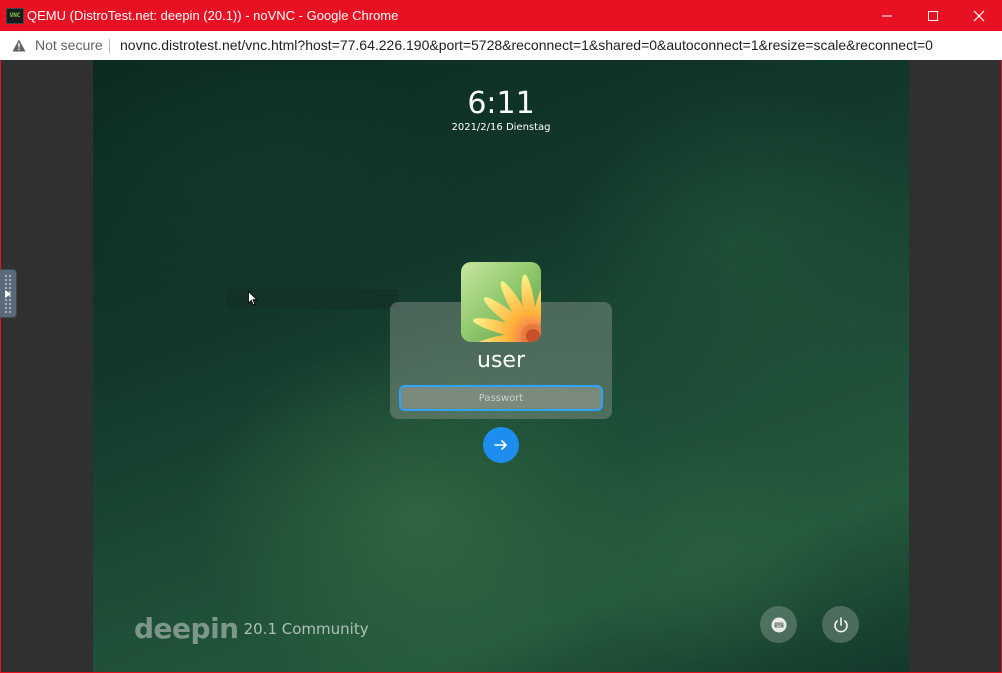 The width and height of the screenshot is (1002, 673). I want to click on maximize-icon, so click(933, 15).